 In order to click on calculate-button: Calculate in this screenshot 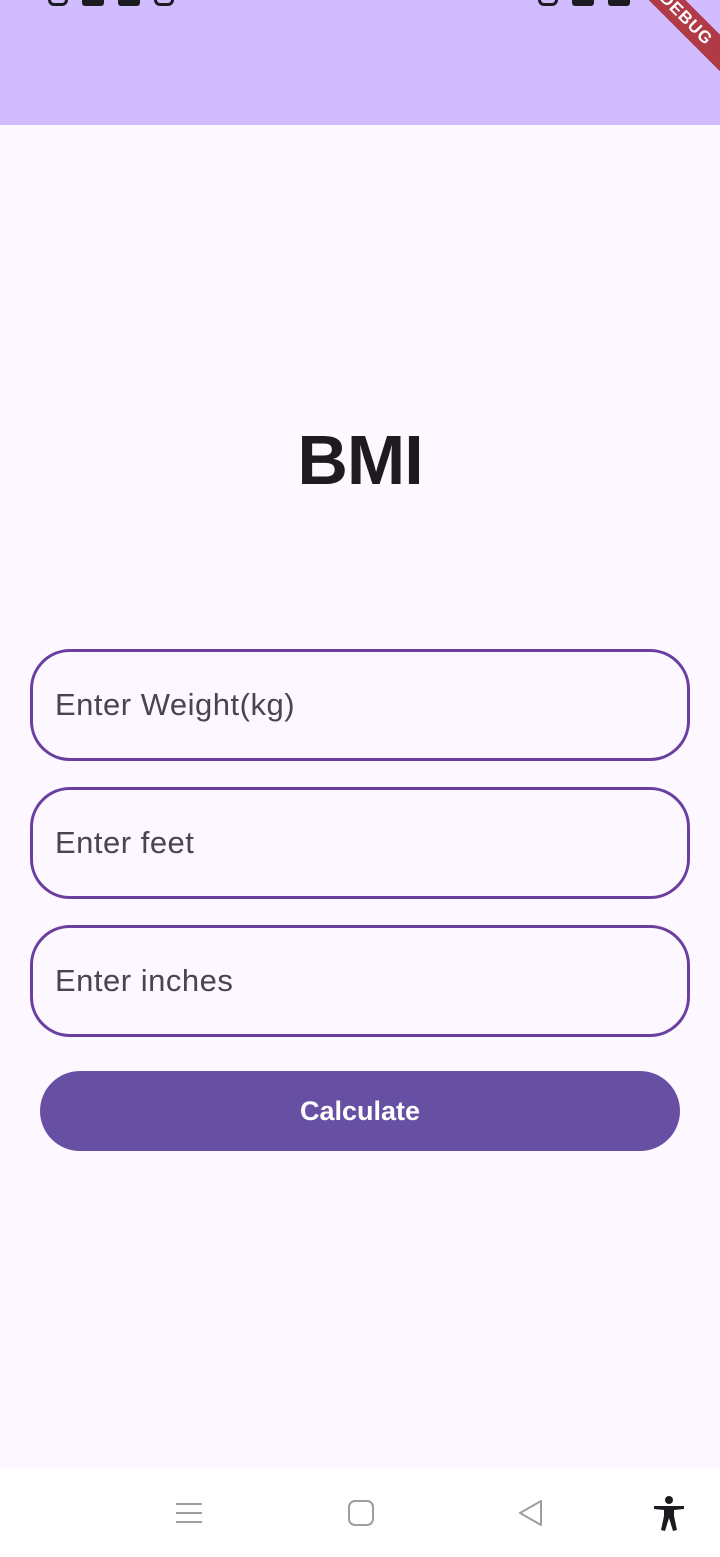, I will do `click(360, 1111)`.